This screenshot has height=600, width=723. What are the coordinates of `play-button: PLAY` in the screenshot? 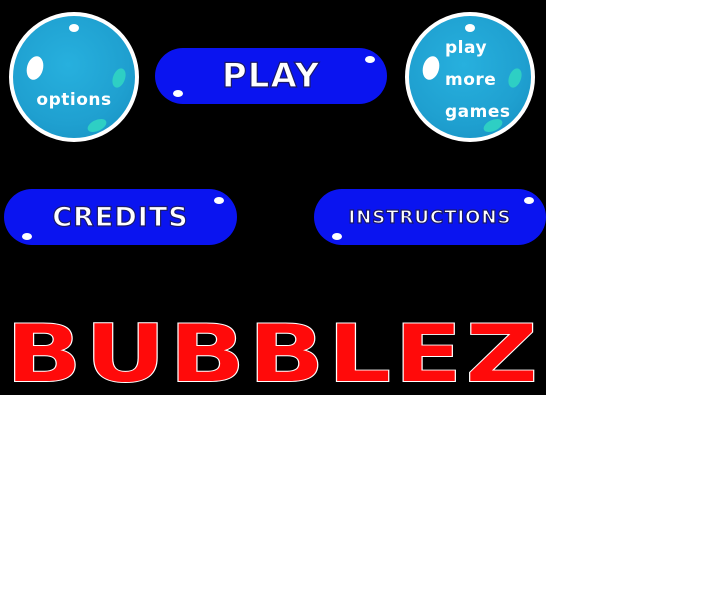 It's located at (271, 76).